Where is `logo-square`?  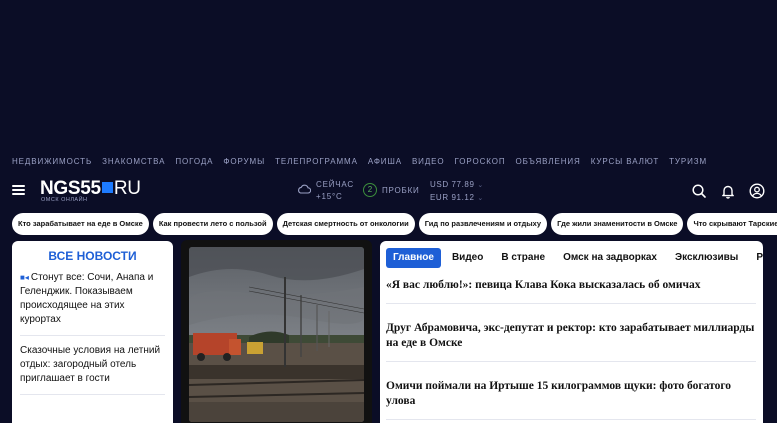 logo-square is located at coordinates (107, 187).